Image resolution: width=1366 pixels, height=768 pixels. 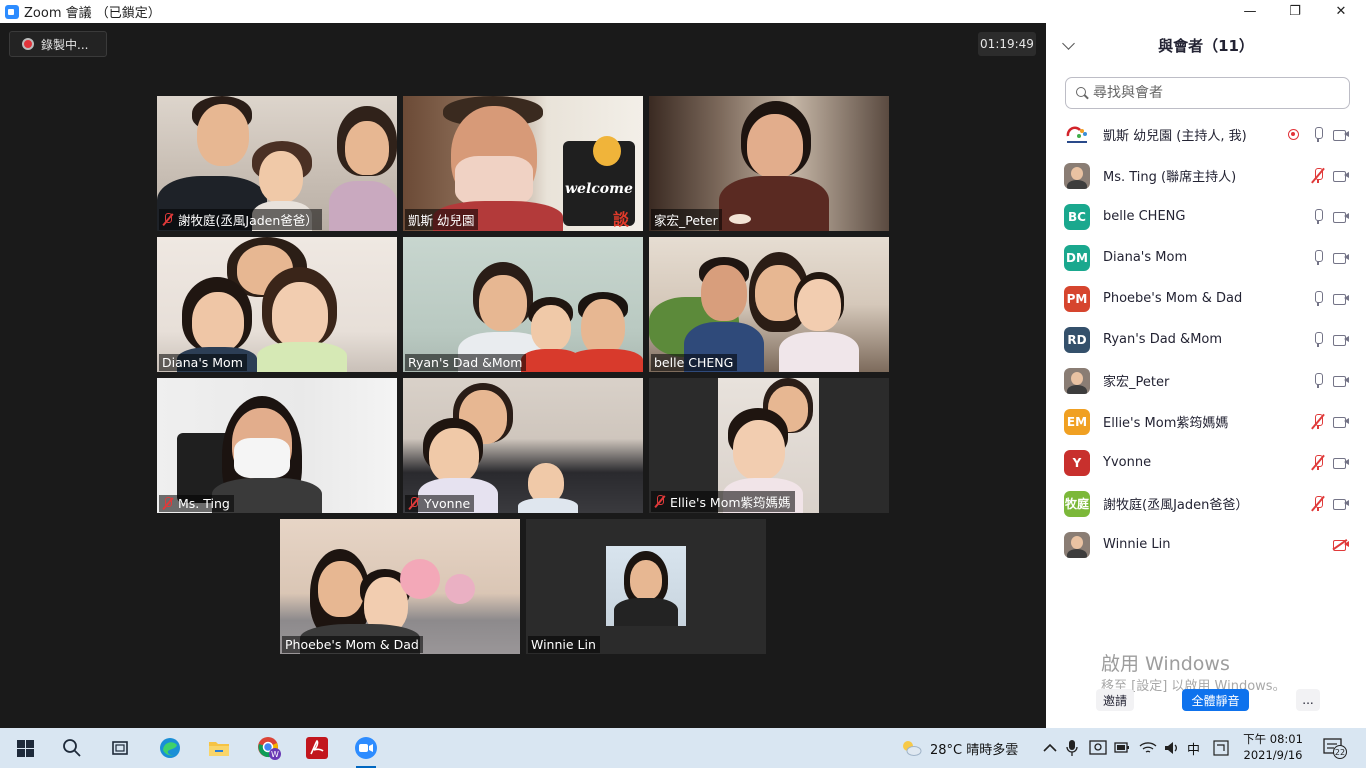 I want to click on tile-name-label: 家宏_Peter, so click(x=686, y=219).